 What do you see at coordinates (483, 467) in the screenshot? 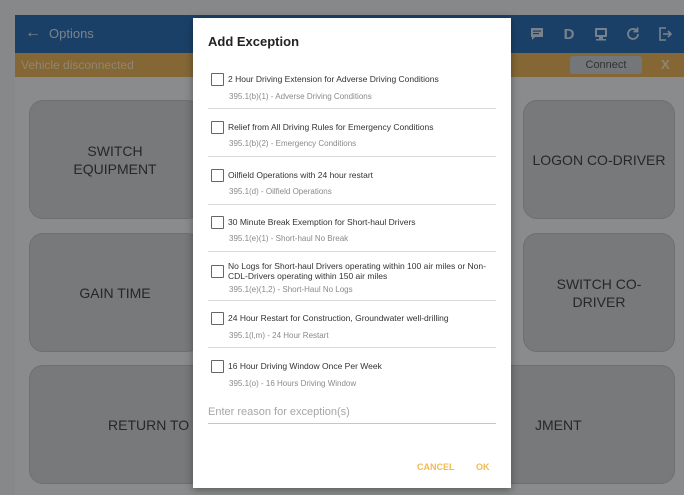
I see `ok-button: OK` at bounding box center [483, 467].